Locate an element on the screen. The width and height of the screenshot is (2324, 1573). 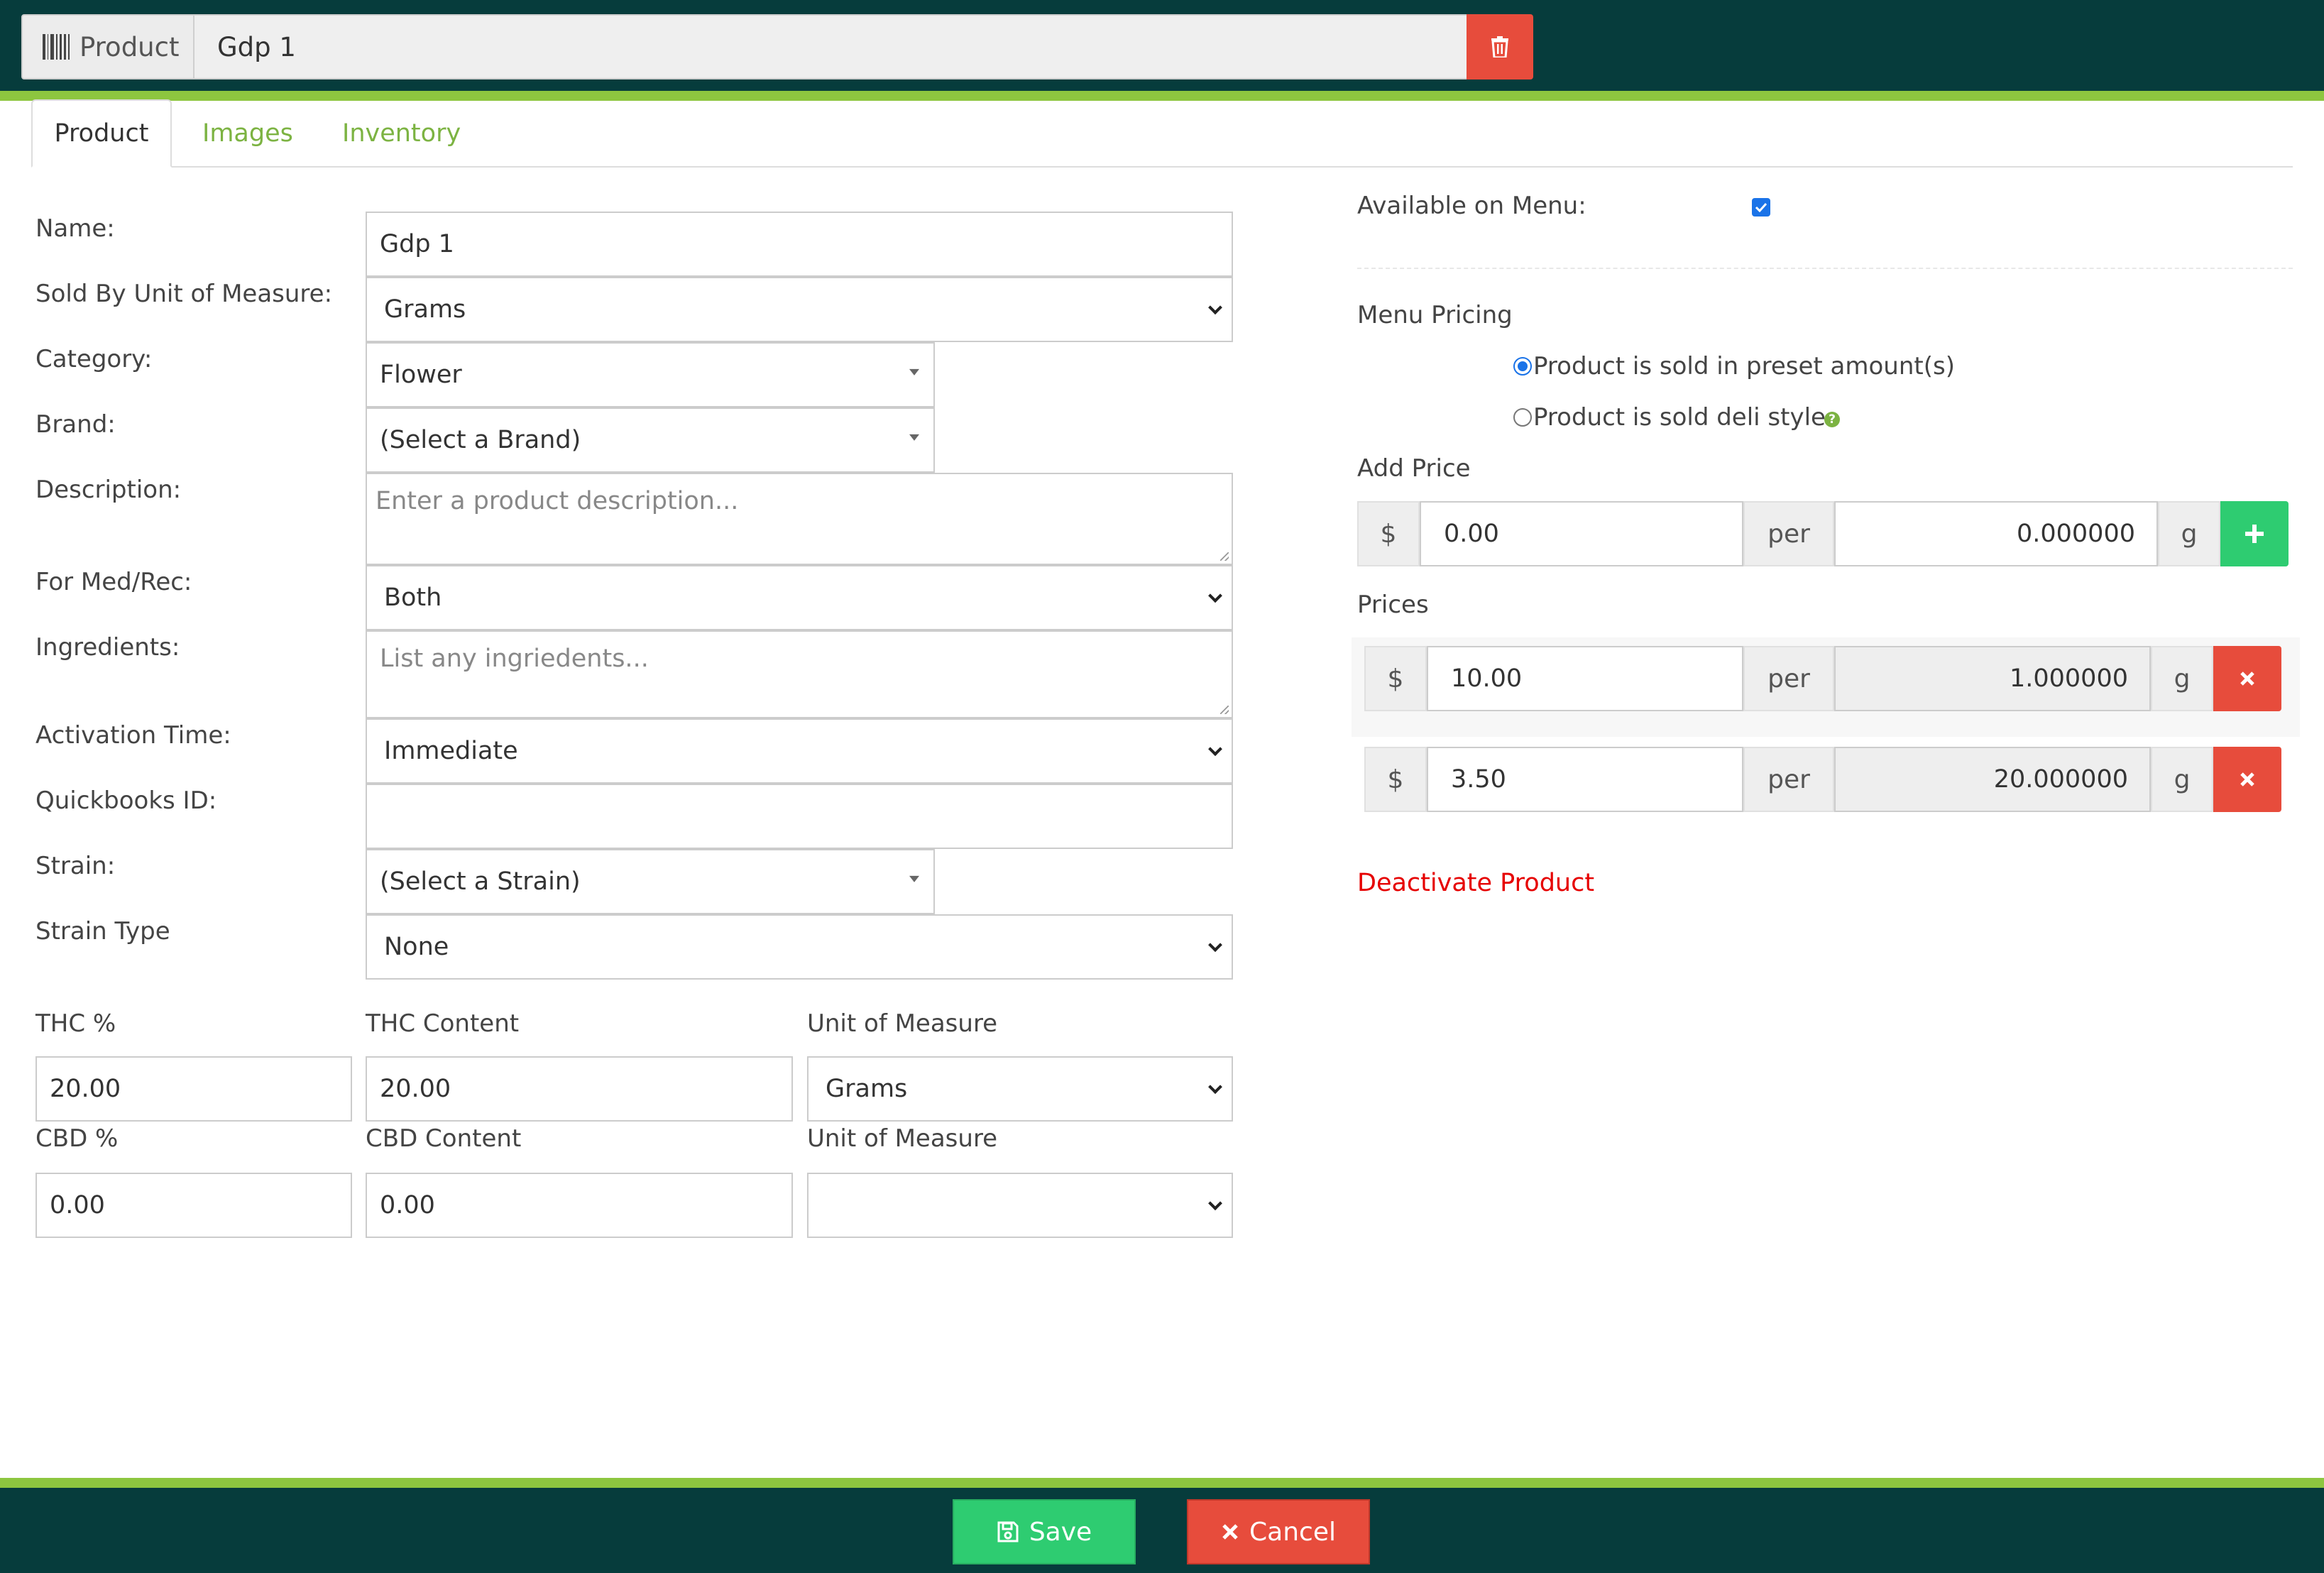
available-on-menu-checkbox is located at coordinates (1761, 207).